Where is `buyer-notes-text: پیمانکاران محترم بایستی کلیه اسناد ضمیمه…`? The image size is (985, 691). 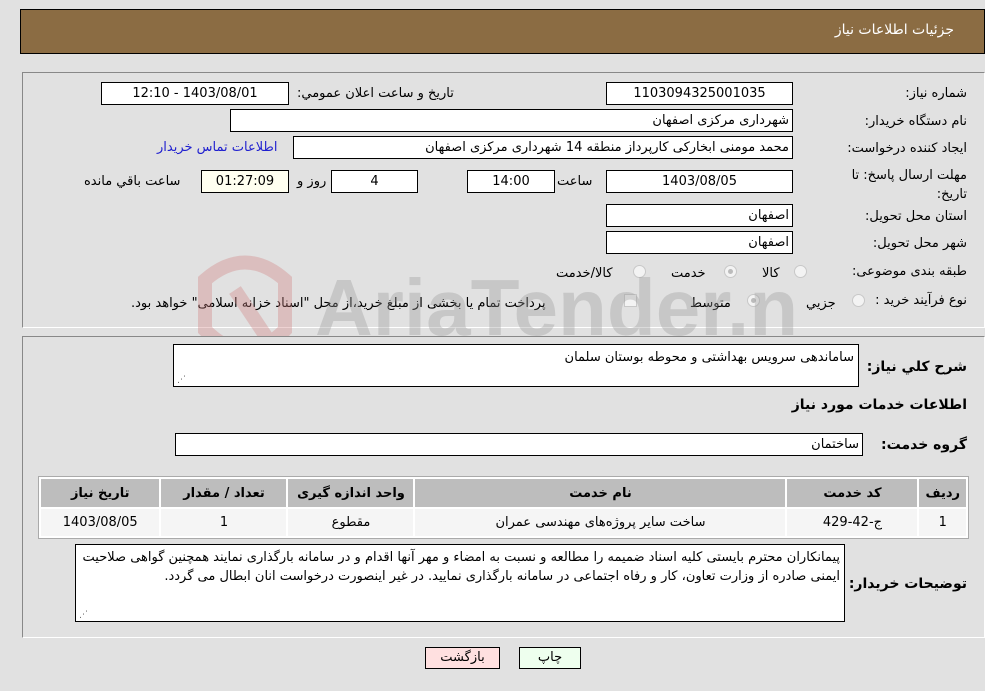
buyer-notes-text: پیمانکاران محترم بایستی کلیه اسناد ضمیمه… is located at coordinates (461, 567).